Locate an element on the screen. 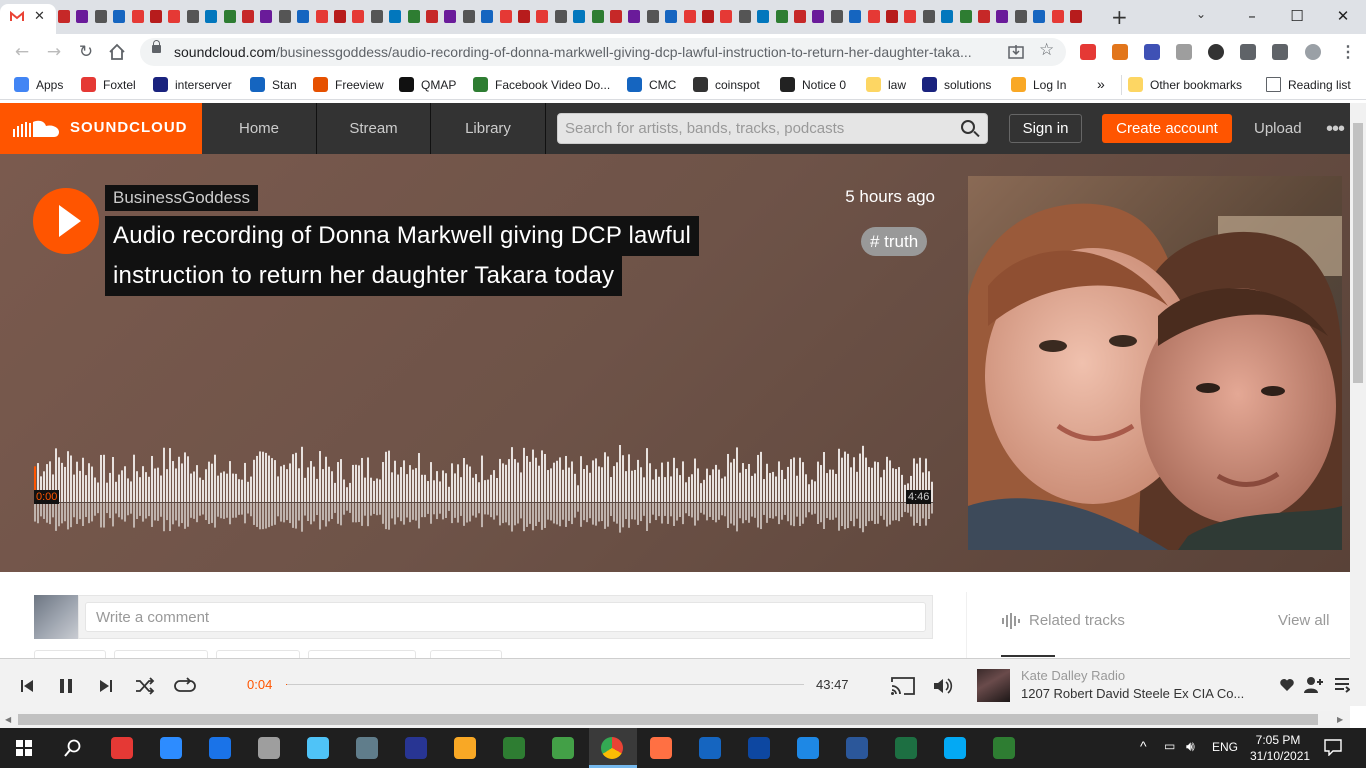 The width and height of the screenshot is (1366, 768). page-scrollbar is located at coordinates (1358, 404).